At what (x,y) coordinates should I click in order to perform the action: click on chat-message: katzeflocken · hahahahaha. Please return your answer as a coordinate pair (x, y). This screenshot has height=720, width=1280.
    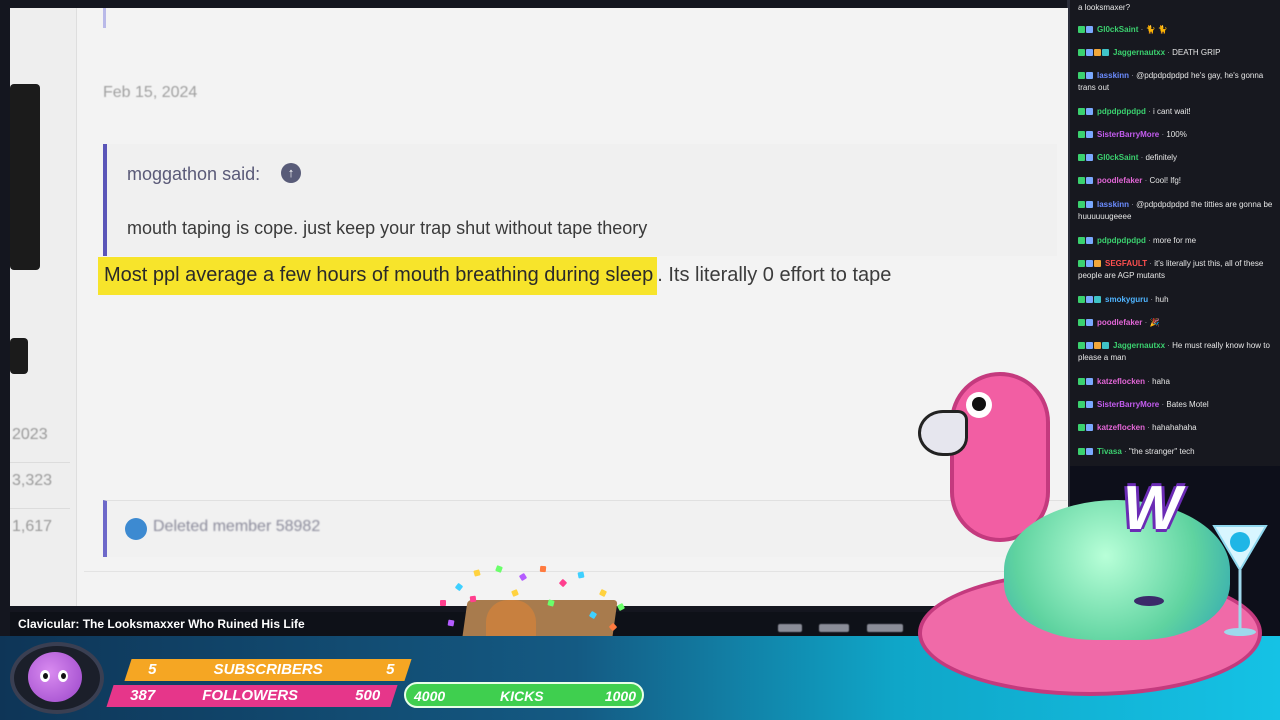
    Looking at the image, I should click on (1176, 428).